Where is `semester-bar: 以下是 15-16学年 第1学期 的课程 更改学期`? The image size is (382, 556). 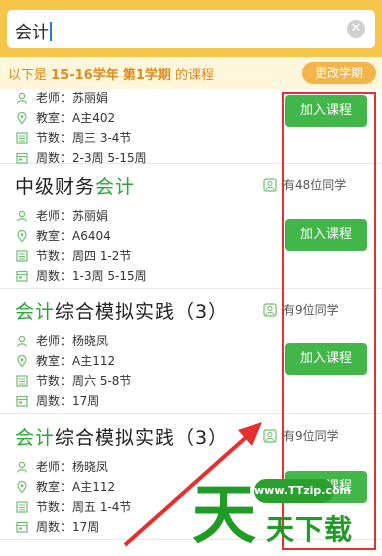
semester-bar: 以下是 15-16学年 第1学期 的课程 更改学期 is located at coordinates (191, 73).